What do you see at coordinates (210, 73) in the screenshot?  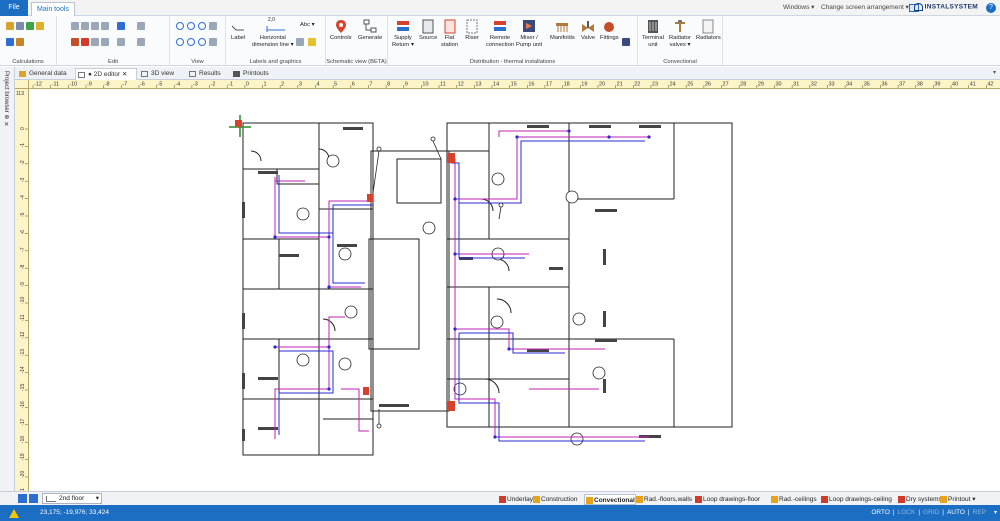 I see `tab-label: Results` at bounding box center [210, 73].